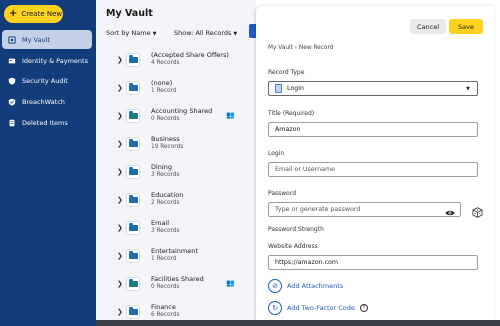 Image resolution: width=500 pixels, height=326 pixels. What do you see at coordinates (373, 88) in the screenshot?
I see `record-type-select: Login ▼` at bounding box center [373, 88].